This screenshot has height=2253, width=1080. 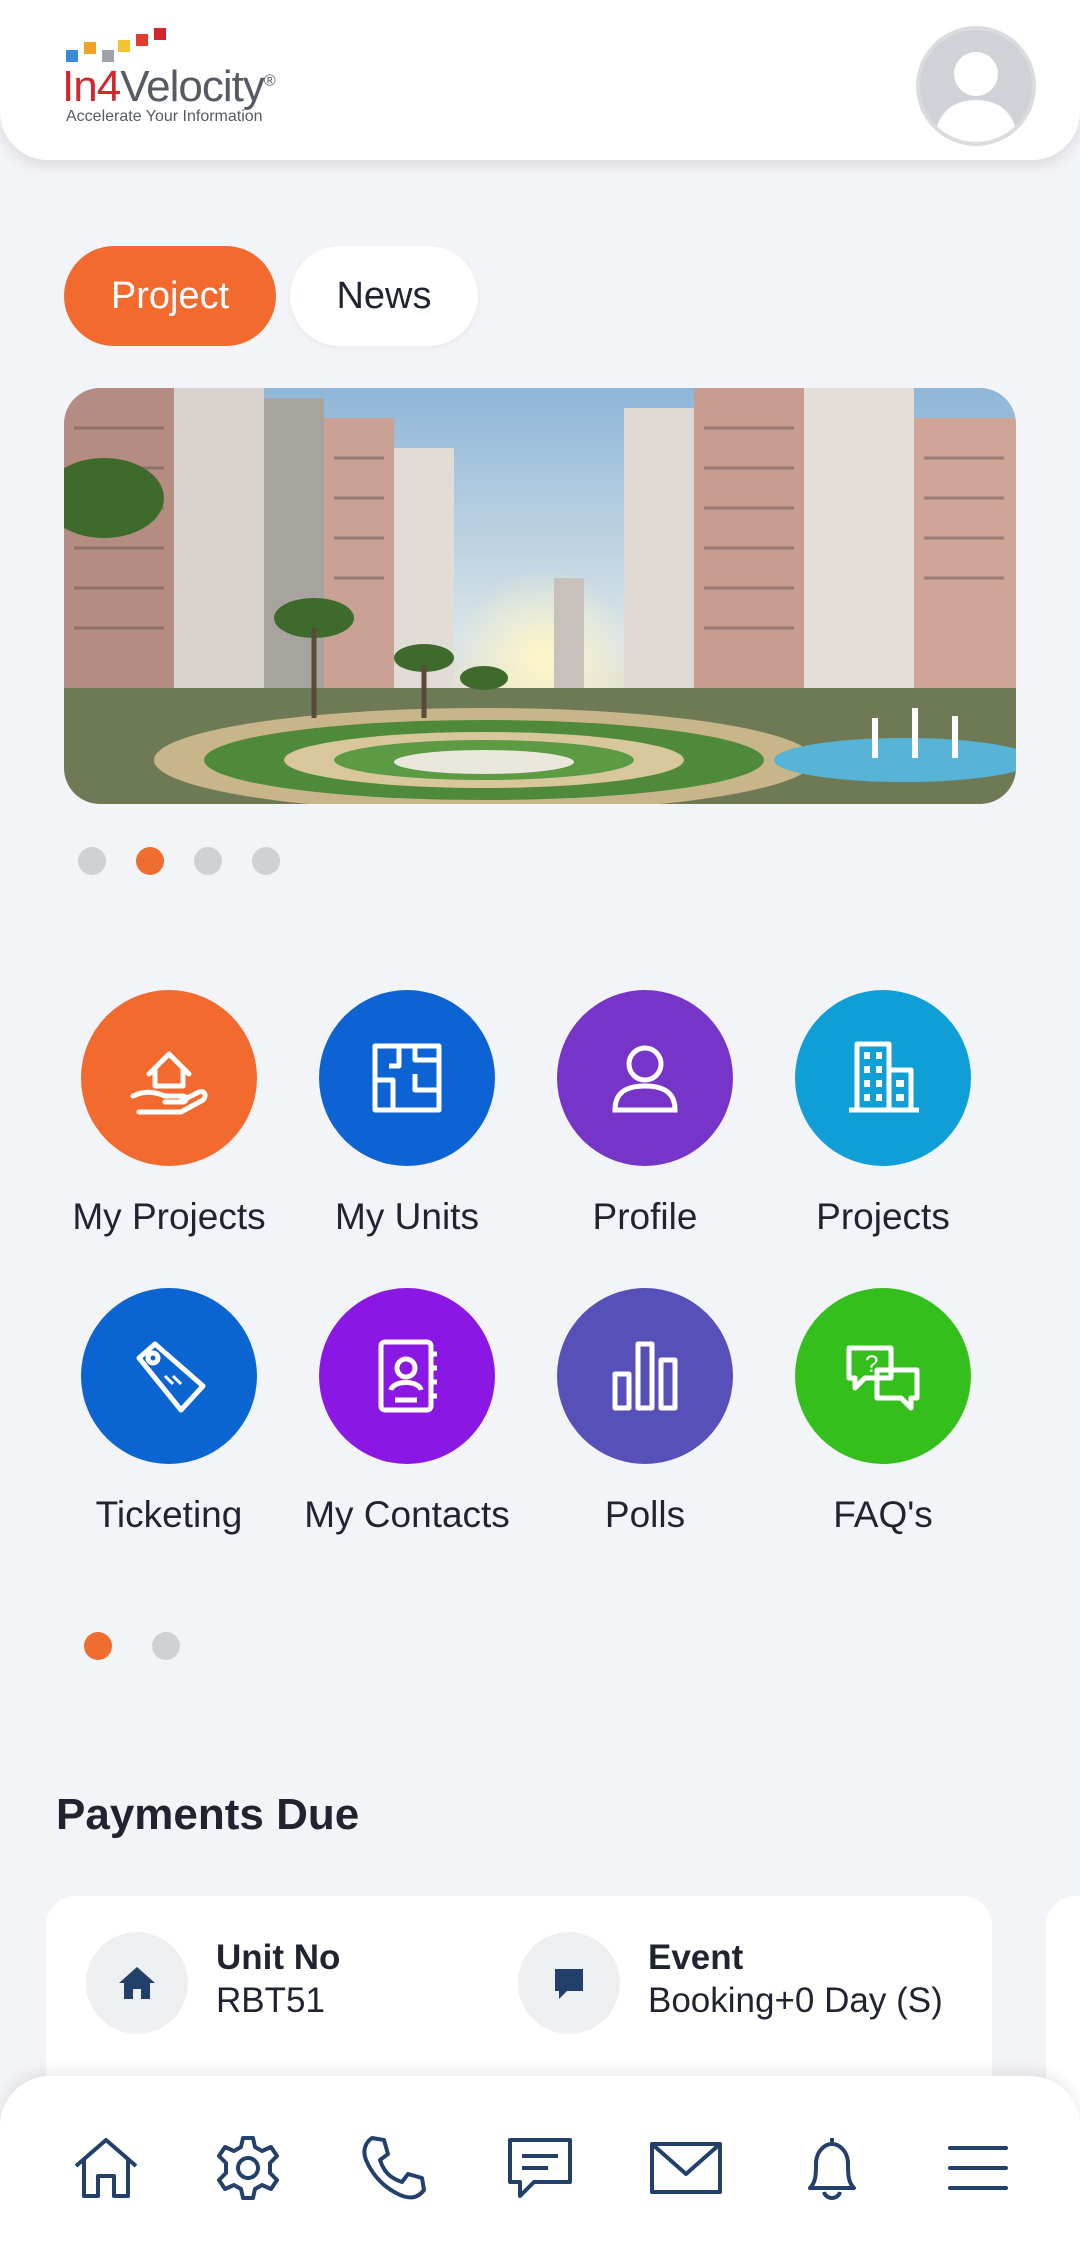 I want to click on menu-faqs: ? FAQ's, so click(x=883, y=1412).